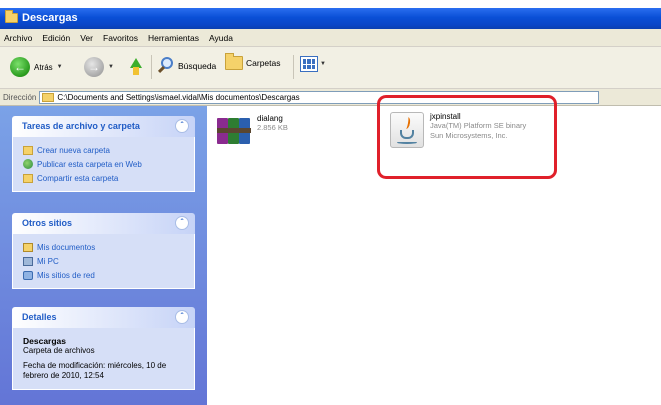 The width and height of the screenshot is (661, 405). I want to click on task-share-folder: Compartir esta carpeta, so click(103, 178).